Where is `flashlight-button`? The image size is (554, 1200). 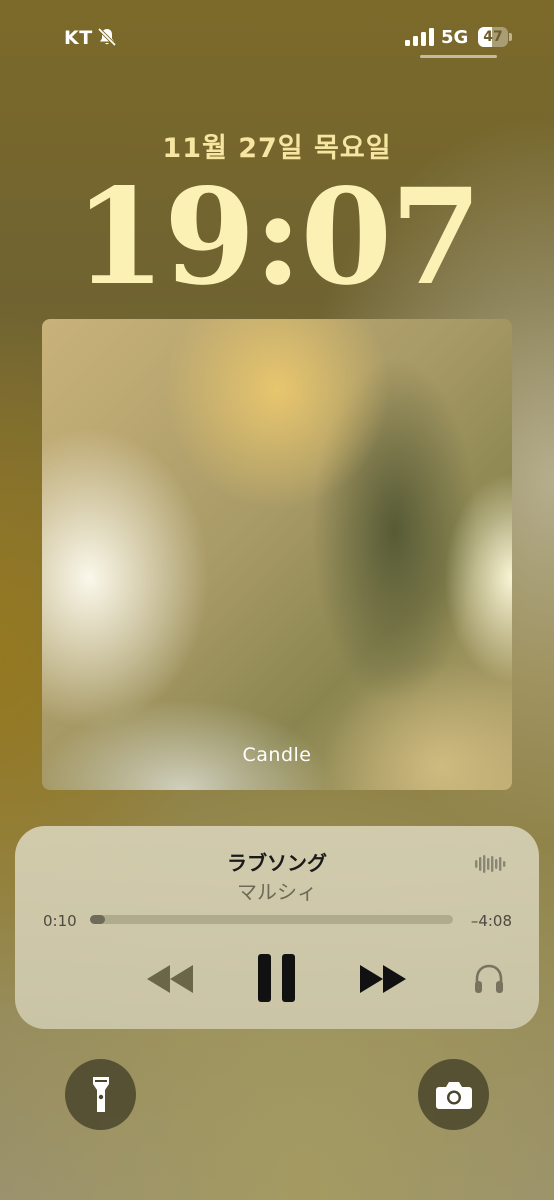 flashlight-button is located at coordinates (100, 1094).